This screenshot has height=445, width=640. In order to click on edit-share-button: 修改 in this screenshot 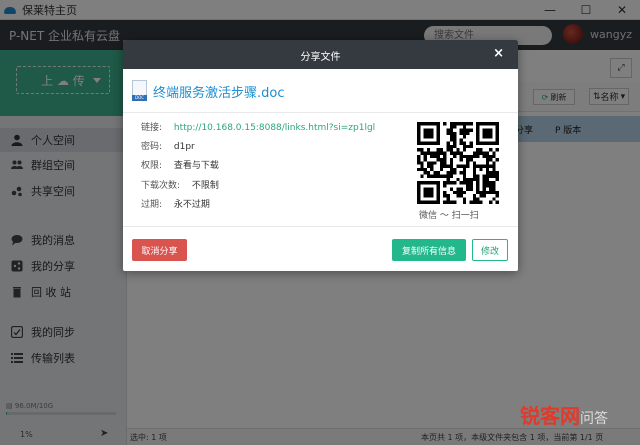, I will do `click(490, 250)`.